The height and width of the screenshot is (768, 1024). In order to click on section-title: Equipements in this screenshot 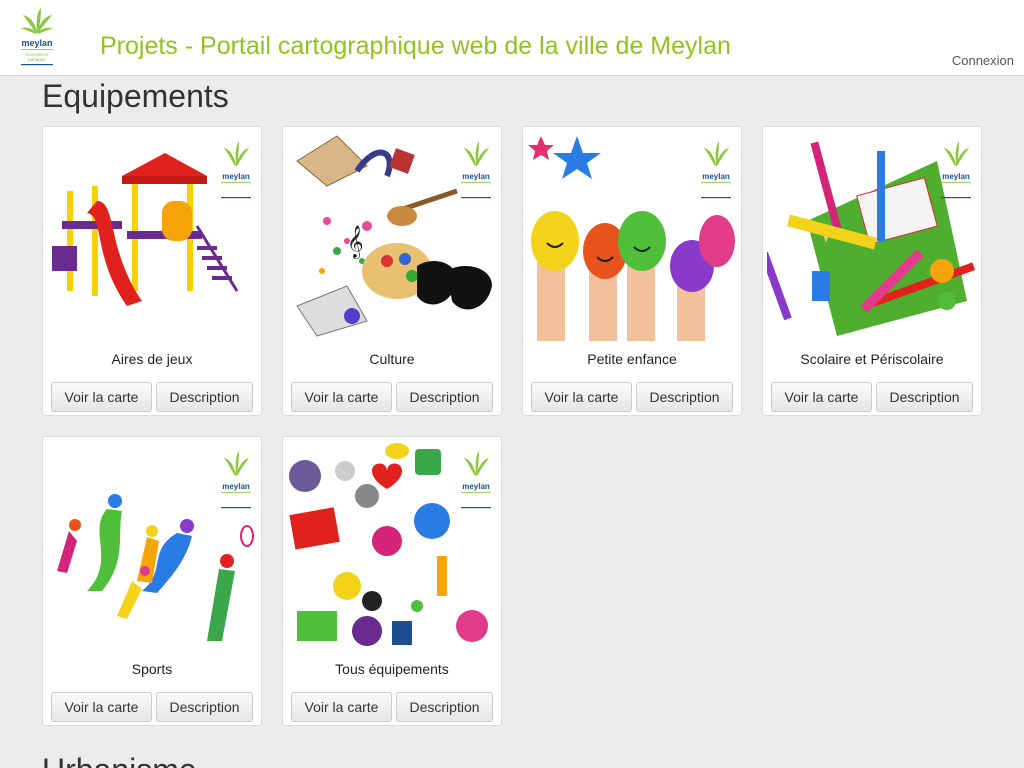, I will do `click(135, 96)`.